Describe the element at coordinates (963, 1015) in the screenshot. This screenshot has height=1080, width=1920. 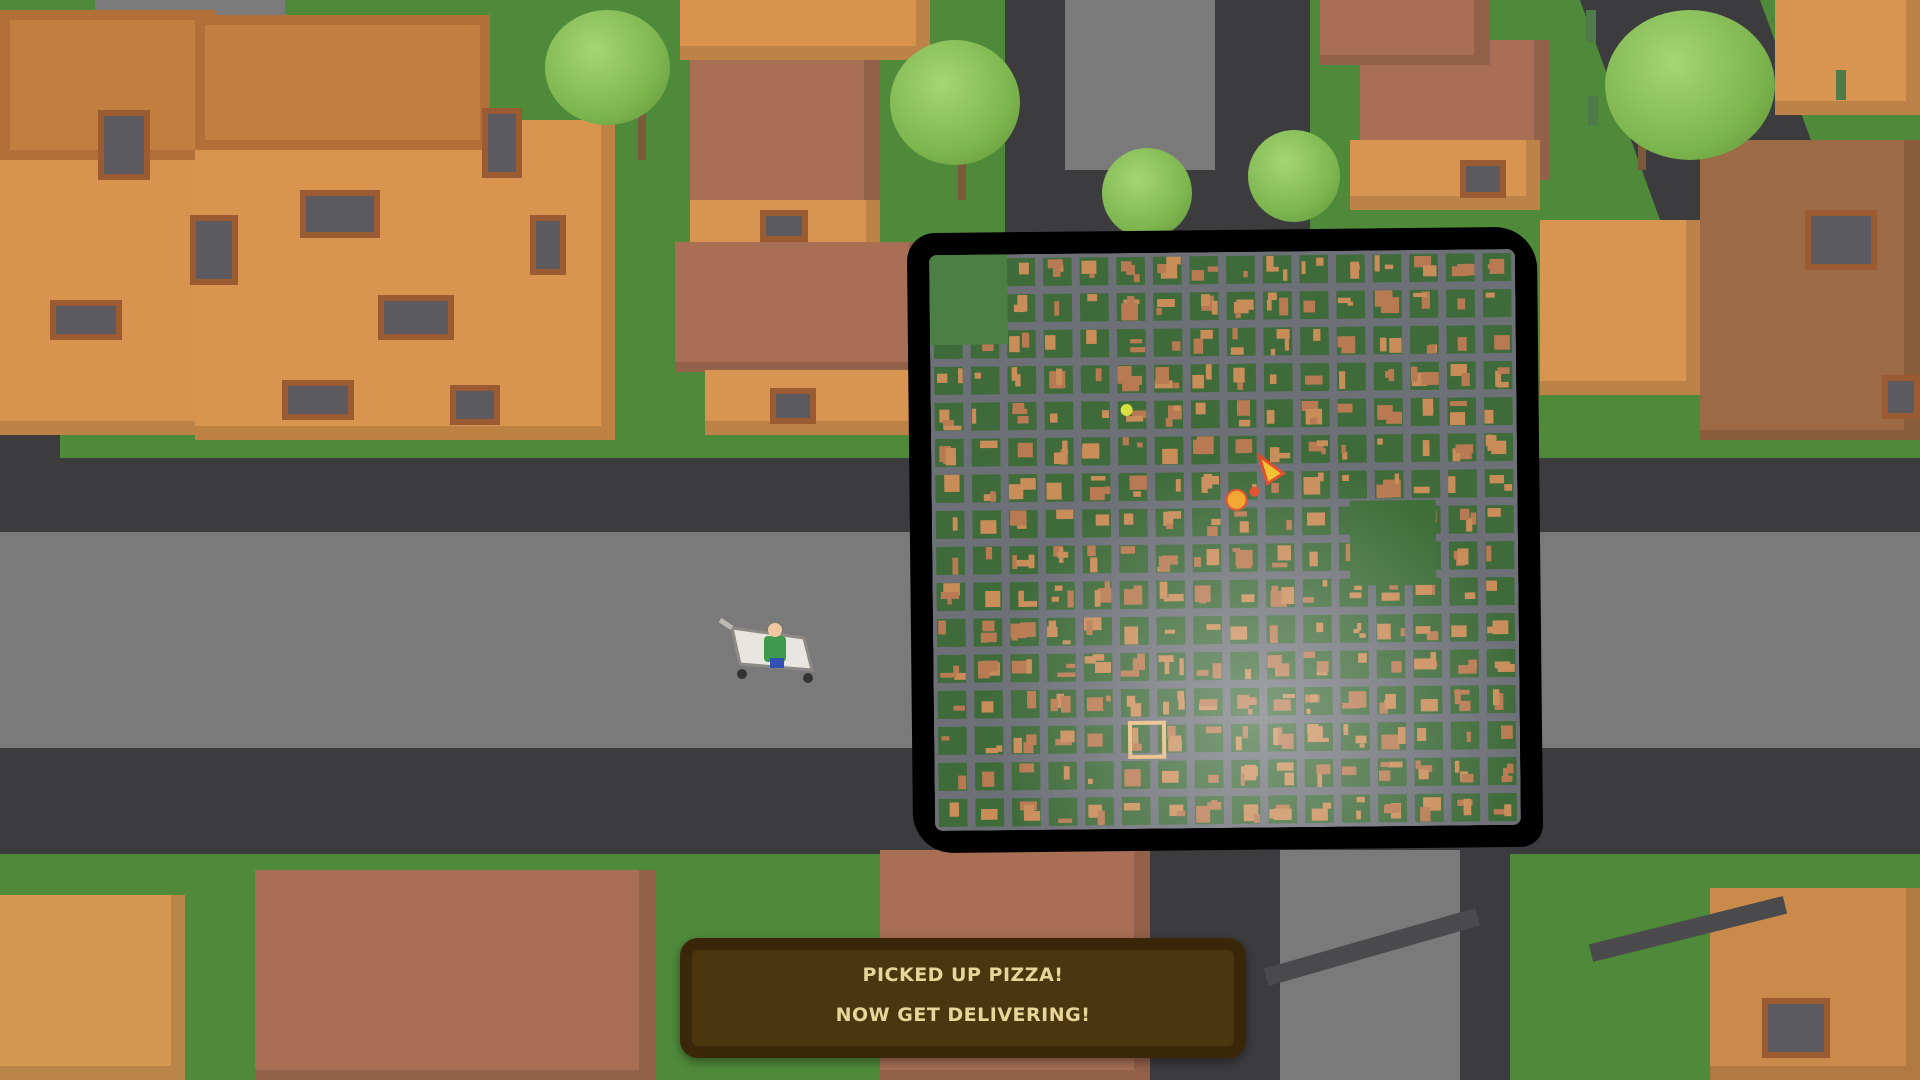
I see `message-line-2: NOW GET DELIVERING!` at that location.